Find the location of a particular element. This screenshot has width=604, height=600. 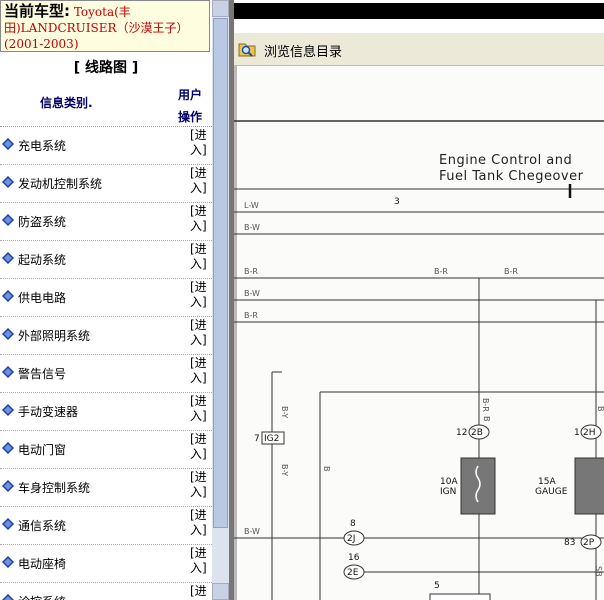

col-category-header: 信息类别. is located at coordinates (66, 103).